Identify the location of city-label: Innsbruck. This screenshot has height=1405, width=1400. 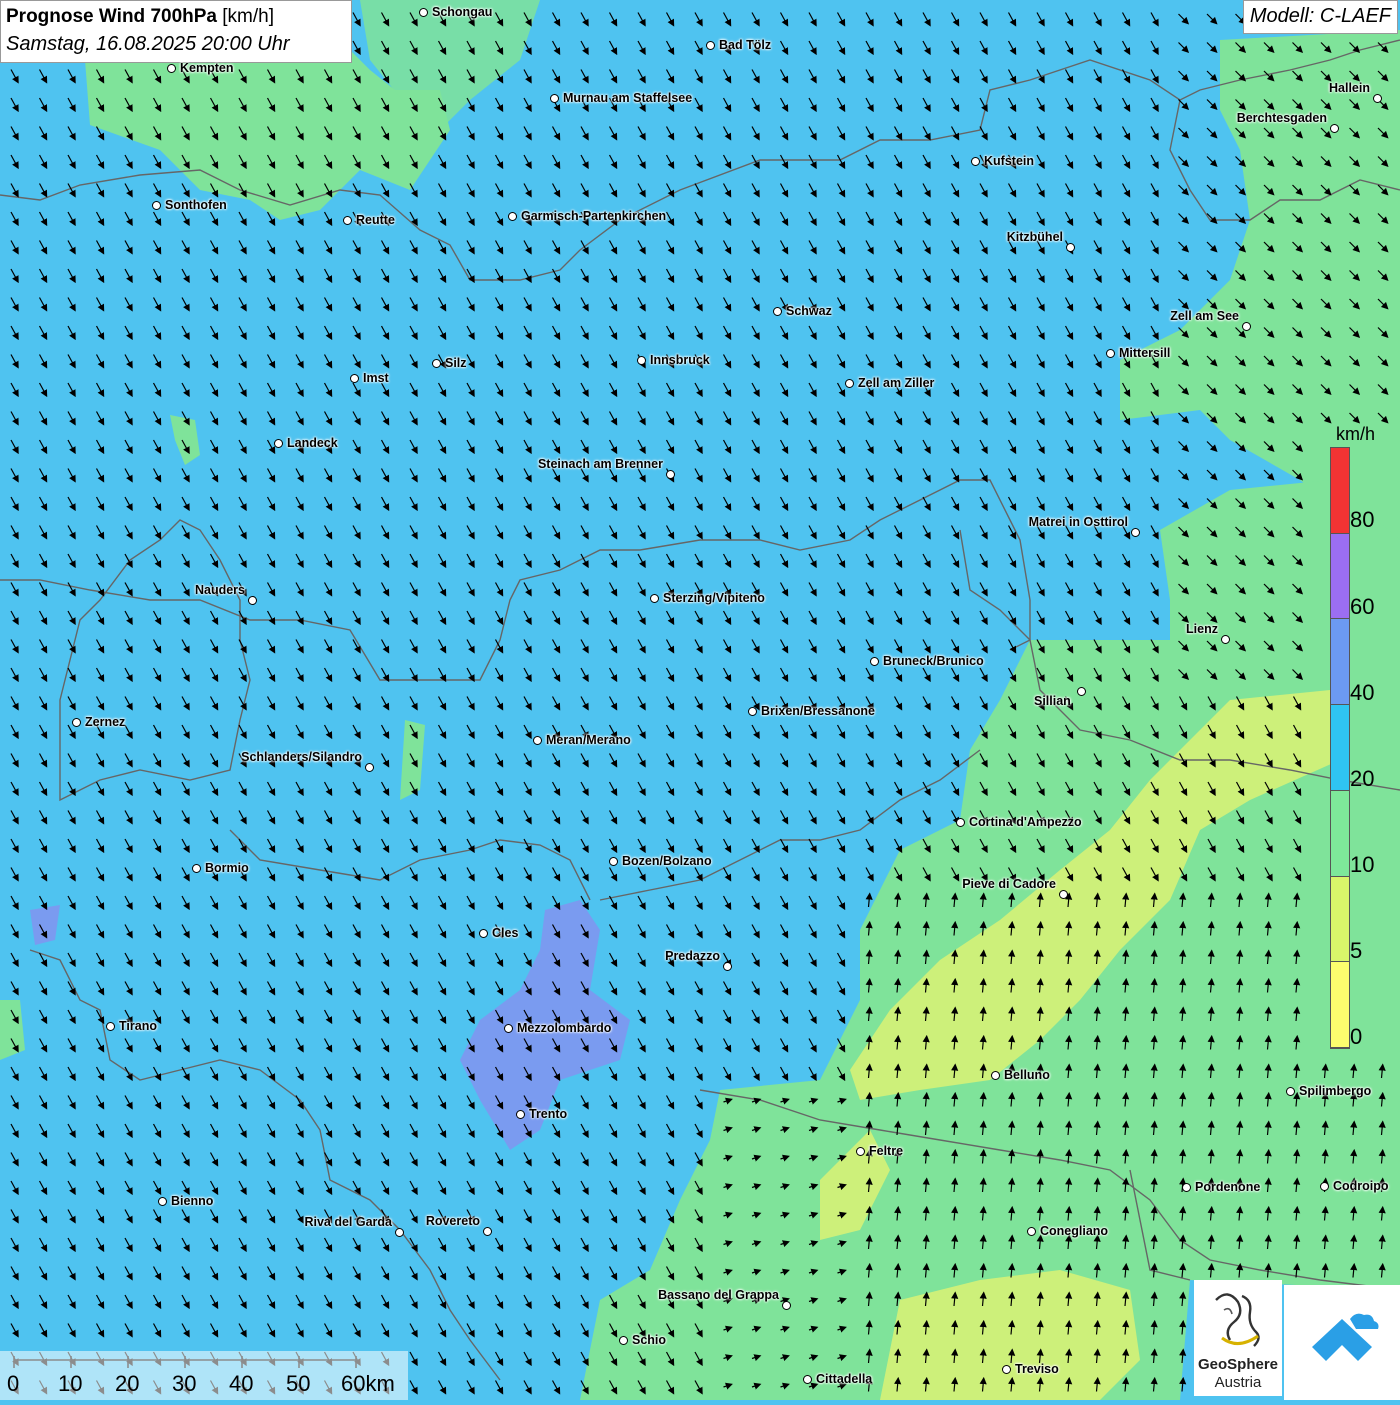
(680, 360).